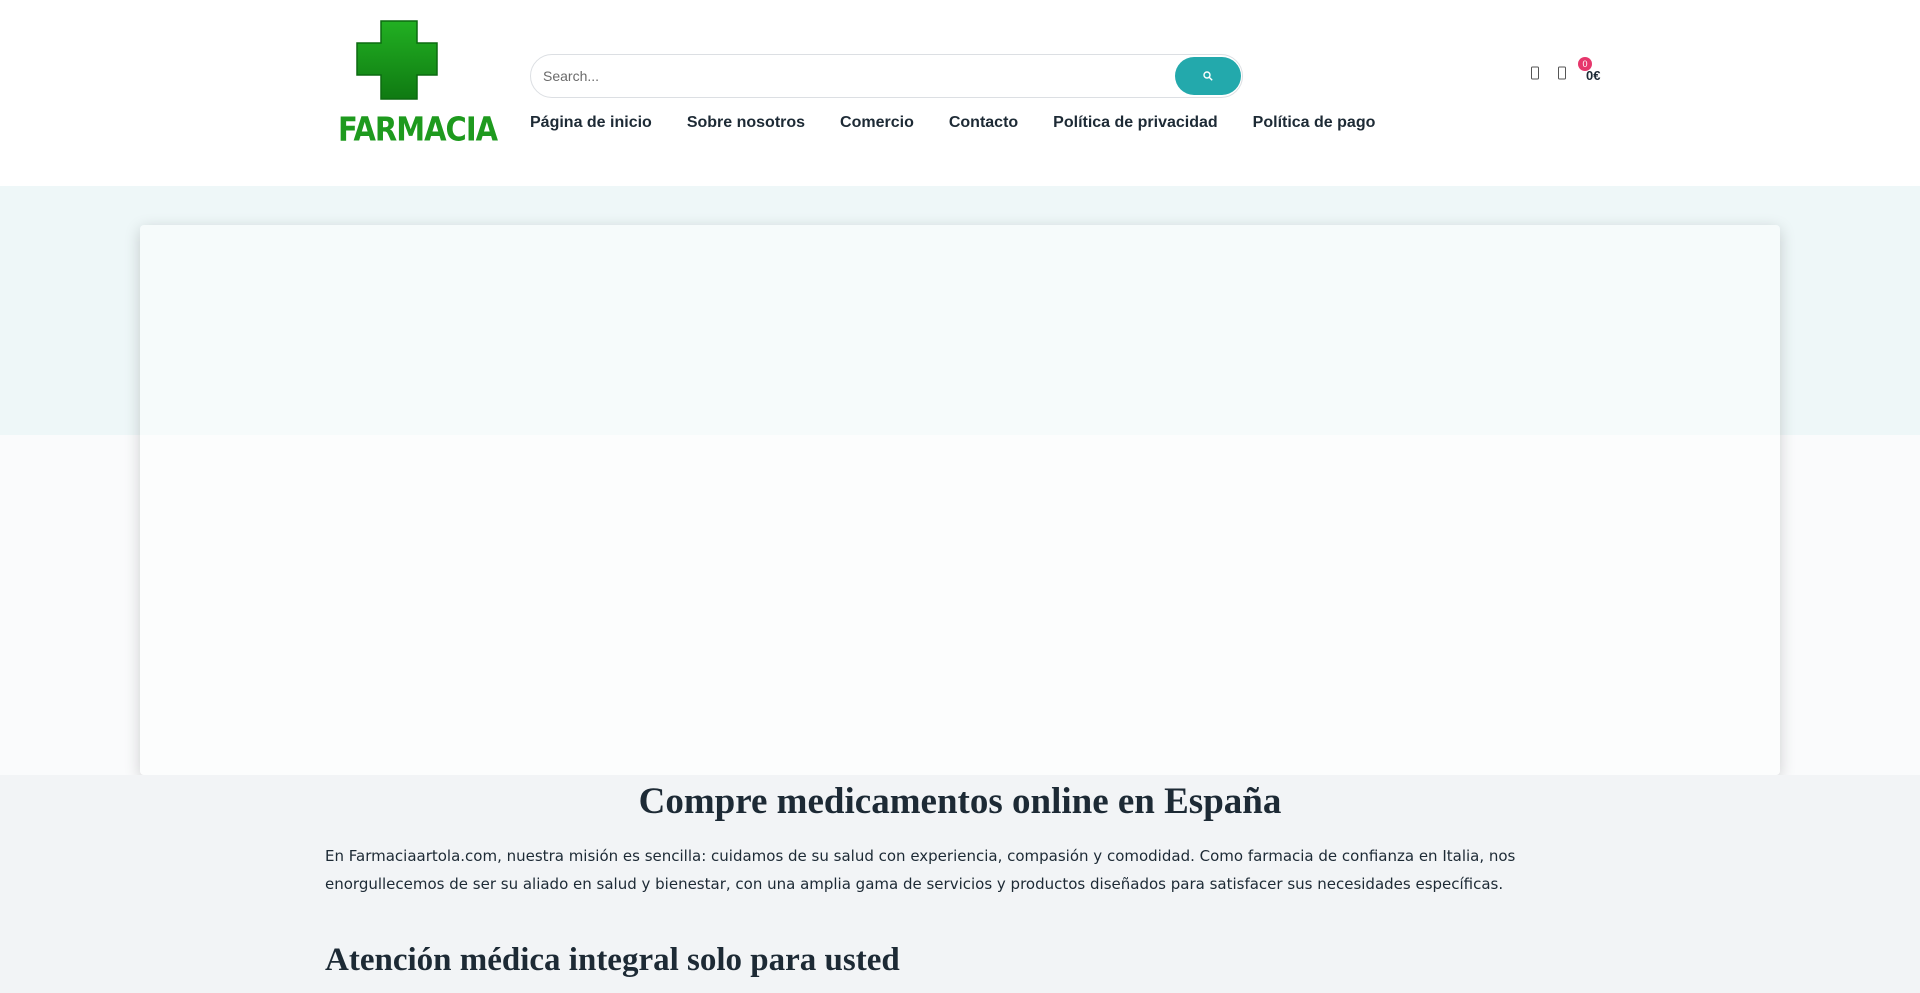  What do you see at coordinates (1135, 124) in the screenshot?
I see `nav-item-privacy: Política de privacidad` at bounding box center [1135, 124].